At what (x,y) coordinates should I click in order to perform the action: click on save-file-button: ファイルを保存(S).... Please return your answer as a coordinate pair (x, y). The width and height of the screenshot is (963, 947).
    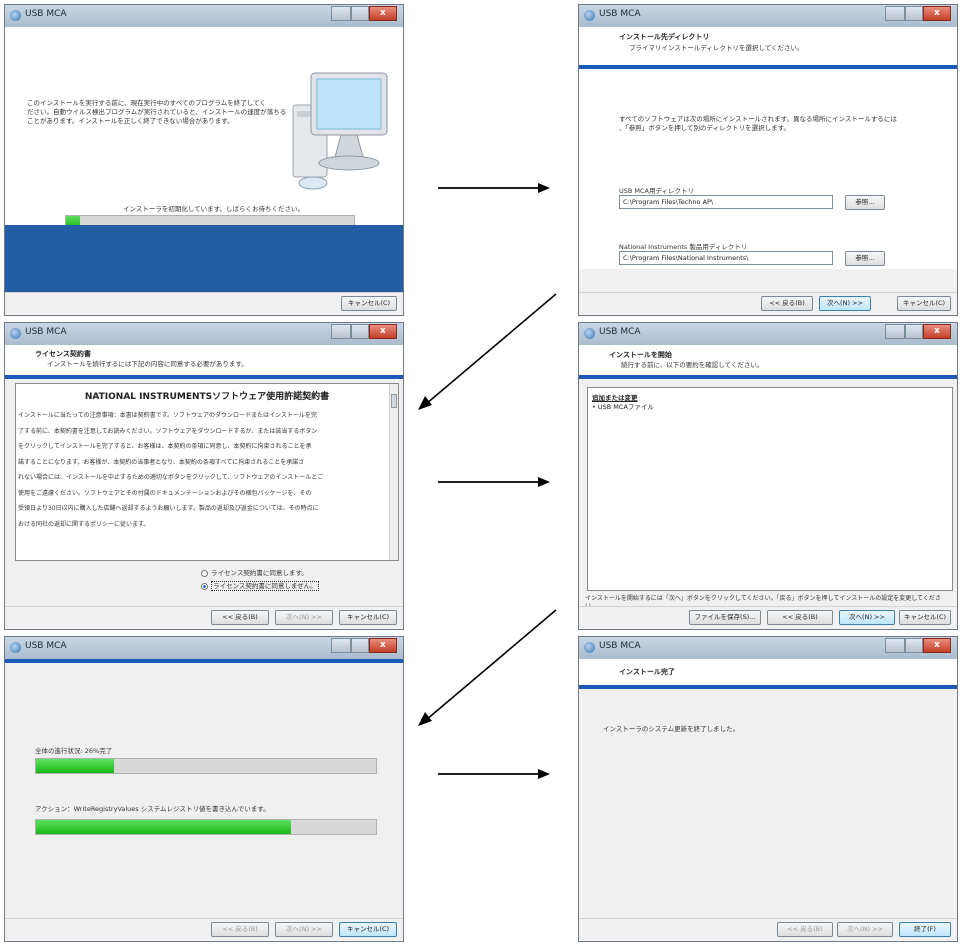
    Looking at the image, I should click on (725, 617).